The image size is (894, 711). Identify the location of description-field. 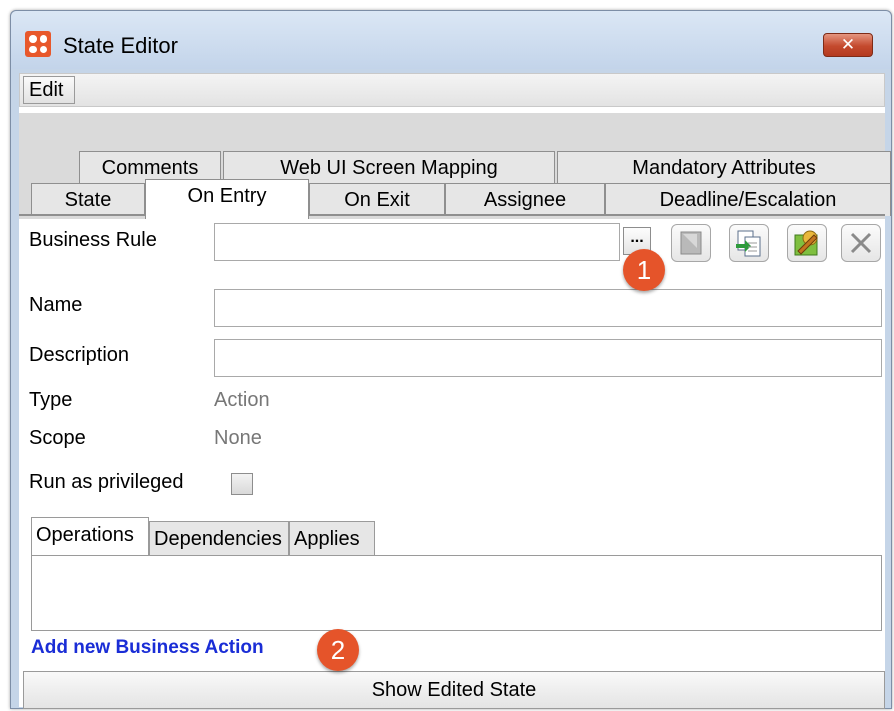
(548, 358).